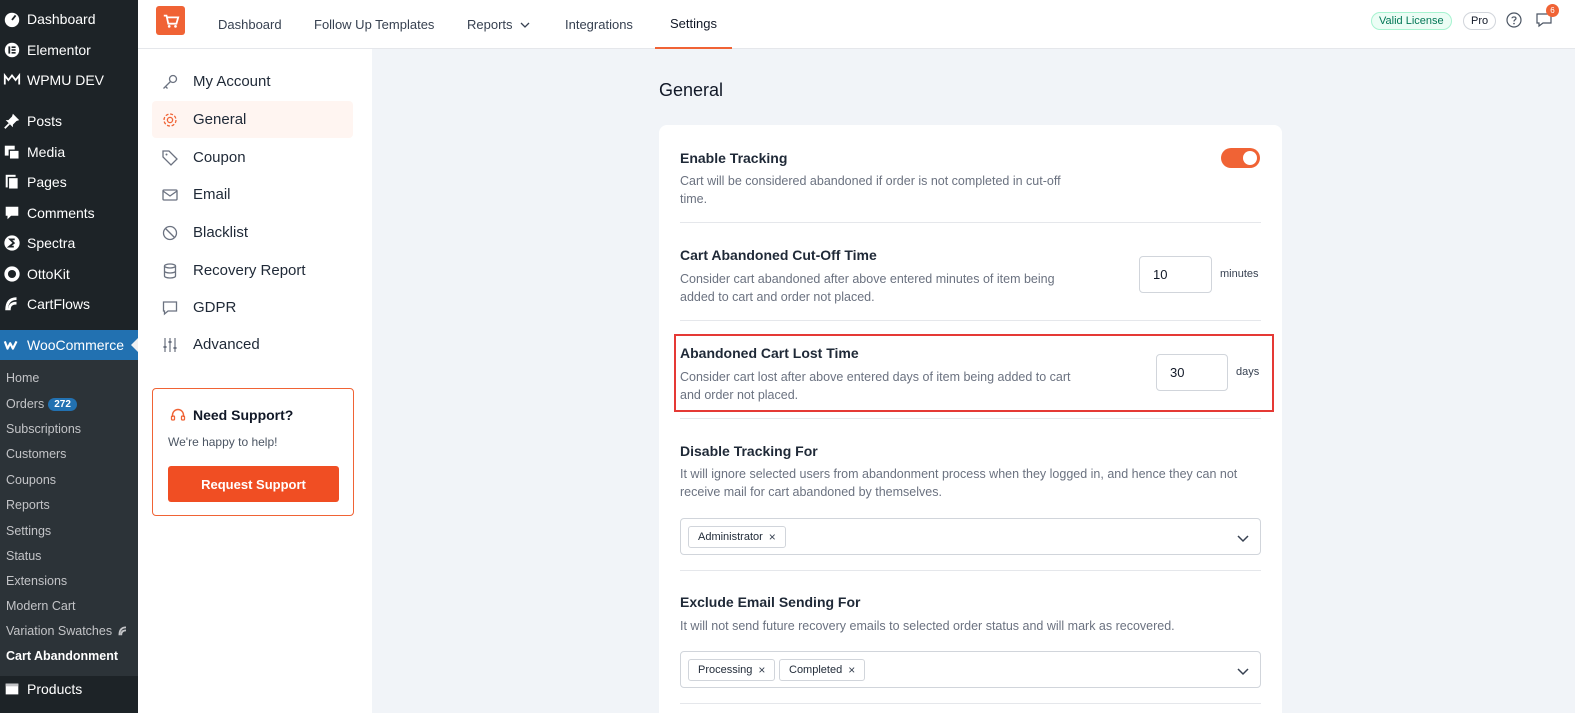 The image size is (1575, 713). What do you see at coordinates (970, 669) in the screenshot?
I see `exclude-email-select: Processing × Completed ×` at bounding box center [970, 669].